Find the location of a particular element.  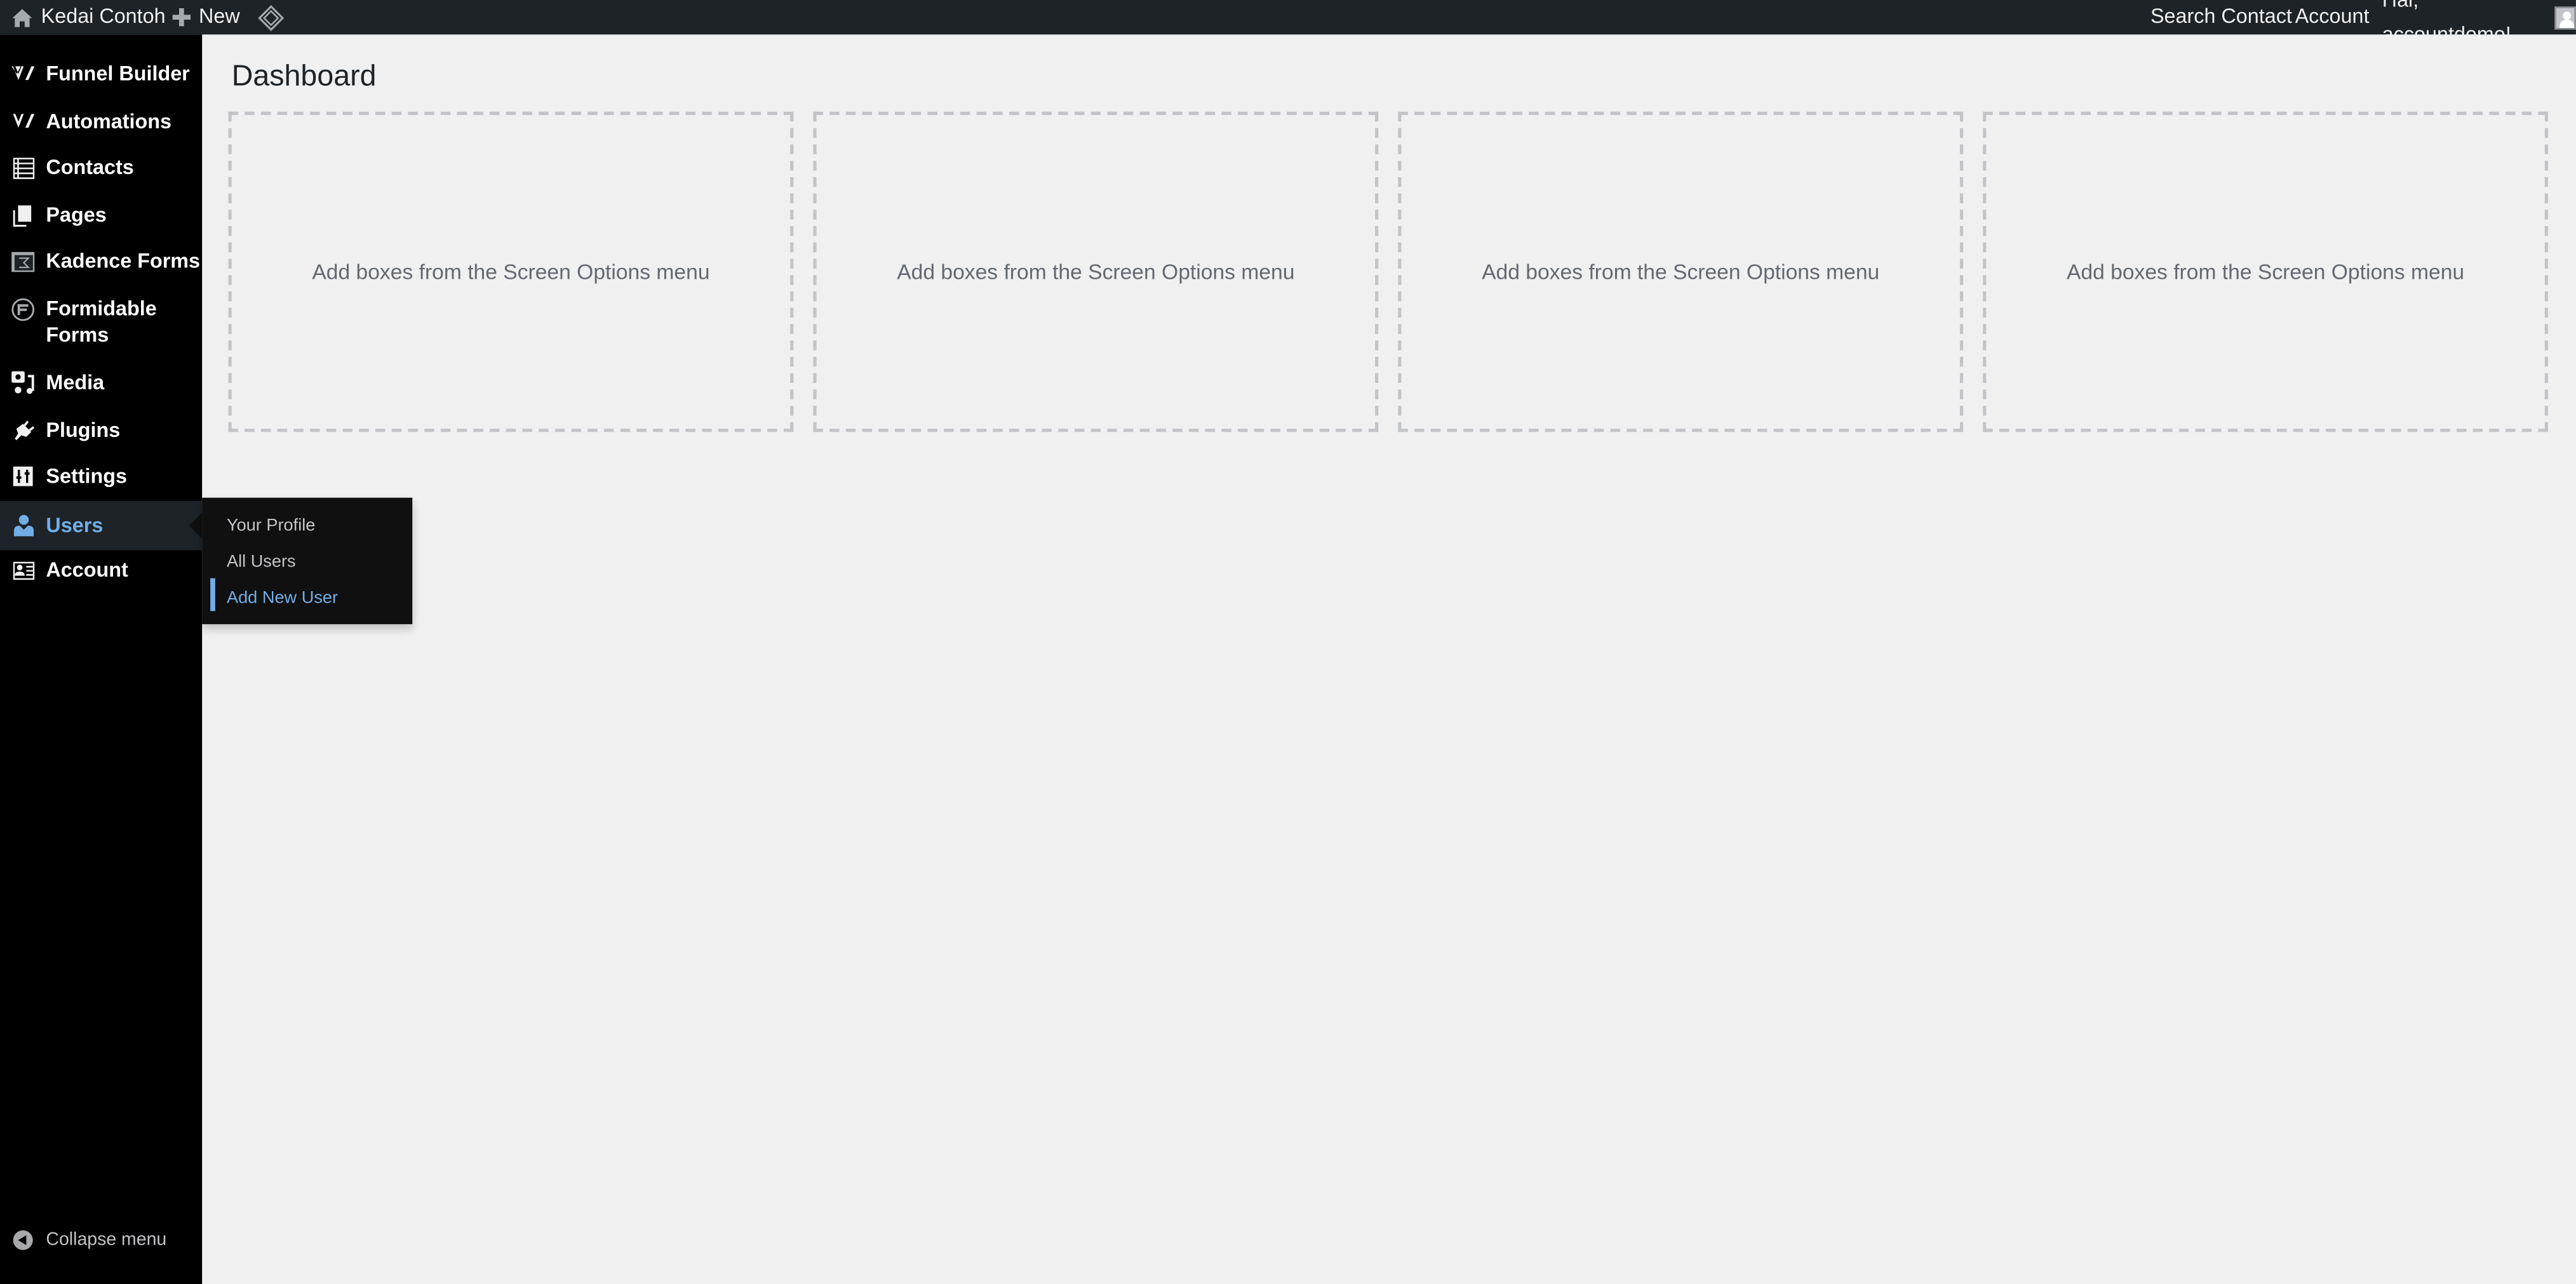

sidebar-item-media: Media is located at coordinates (101, 390).